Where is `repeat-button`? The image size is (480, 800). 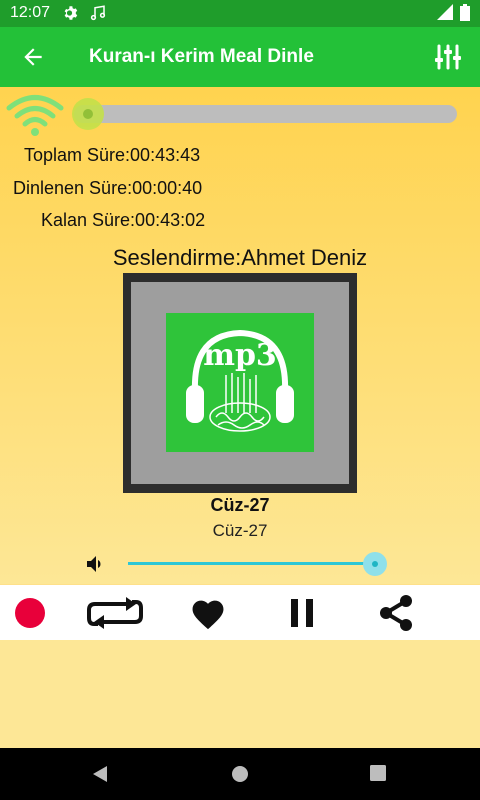
repeat-button is located at coordinates (115, 612).